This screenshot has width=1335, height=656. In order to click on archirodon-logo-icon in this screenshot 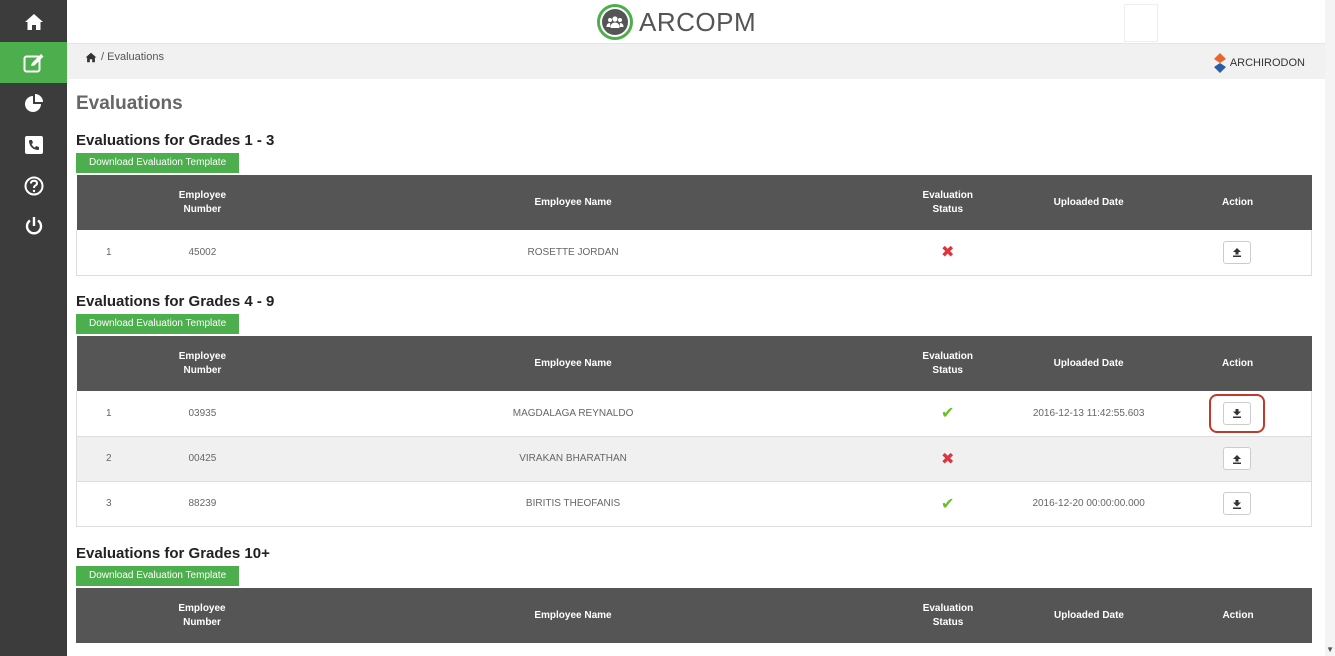, I will do `click(1219, 63)`.